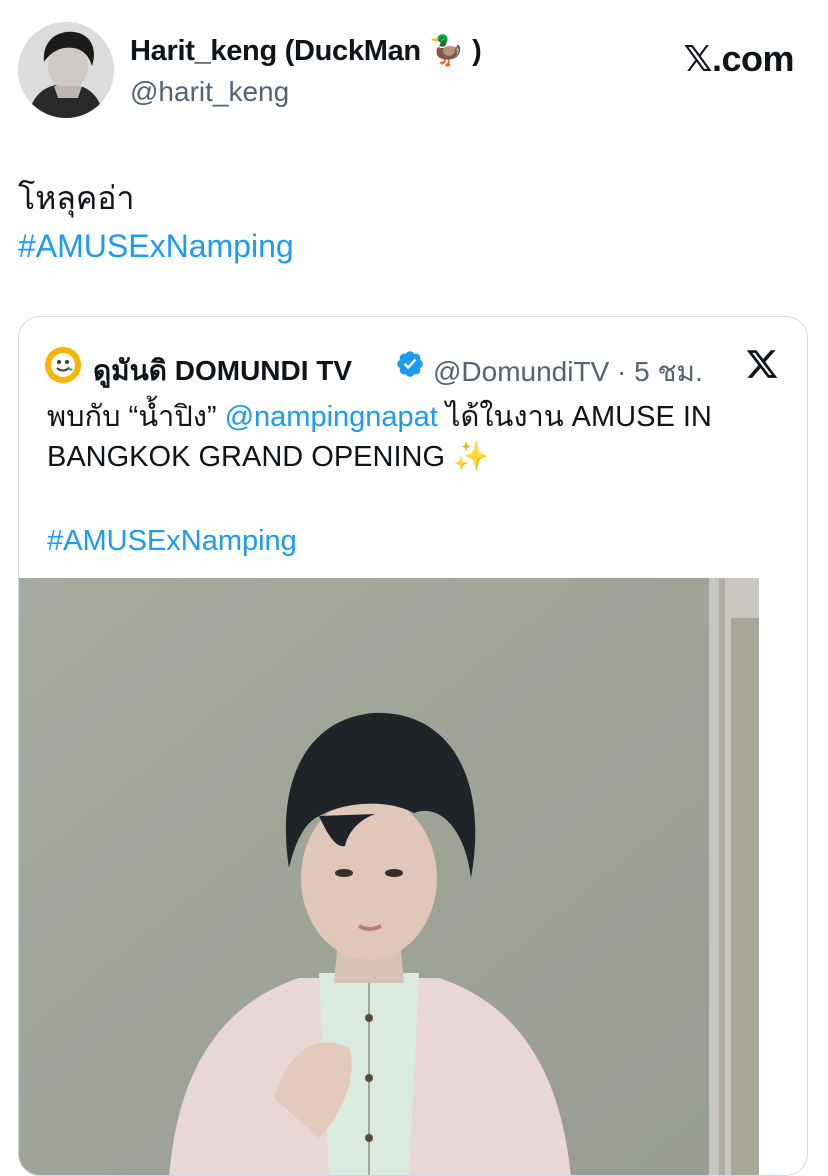 The image size is (828, 1176). What do you see at coordinates (306, 51) in the screenshot?
I see `author-name: Harit_keng (DuckMan 🦆 )` at bounding box center [306, 51].